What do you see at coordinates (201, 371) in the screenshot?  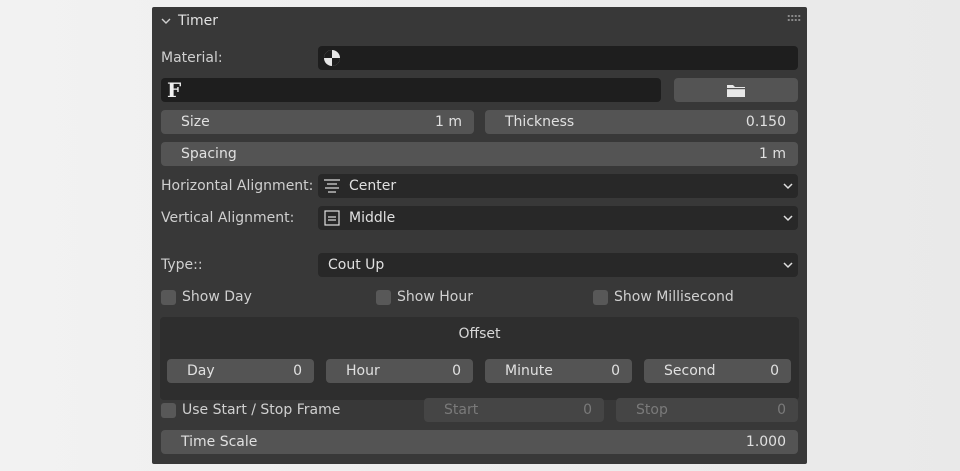 I see `offset-day-label: Day` at bounding box center [201, 371].